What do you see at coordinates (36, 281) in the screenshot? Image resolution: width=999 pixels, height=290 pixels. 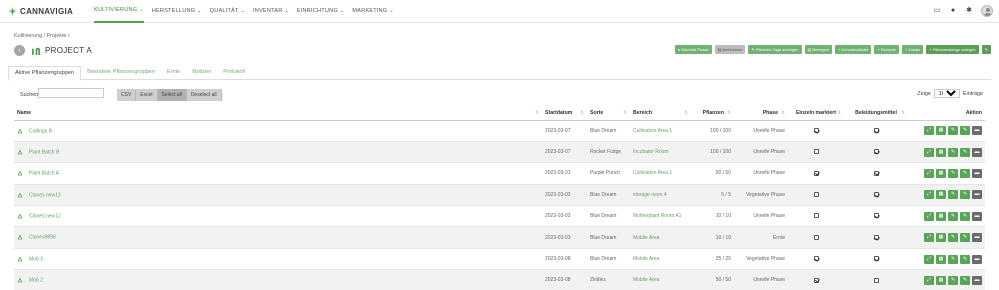 I see `plant-group-name-link: Mob 2` at bounding box center [36, 281].